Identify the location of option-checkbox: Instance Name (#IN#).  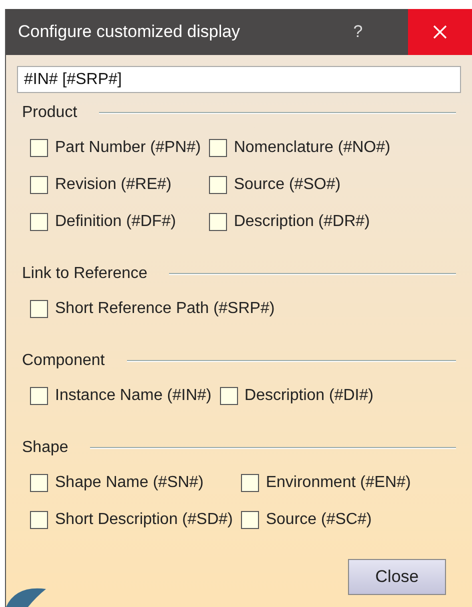
(121, 395).